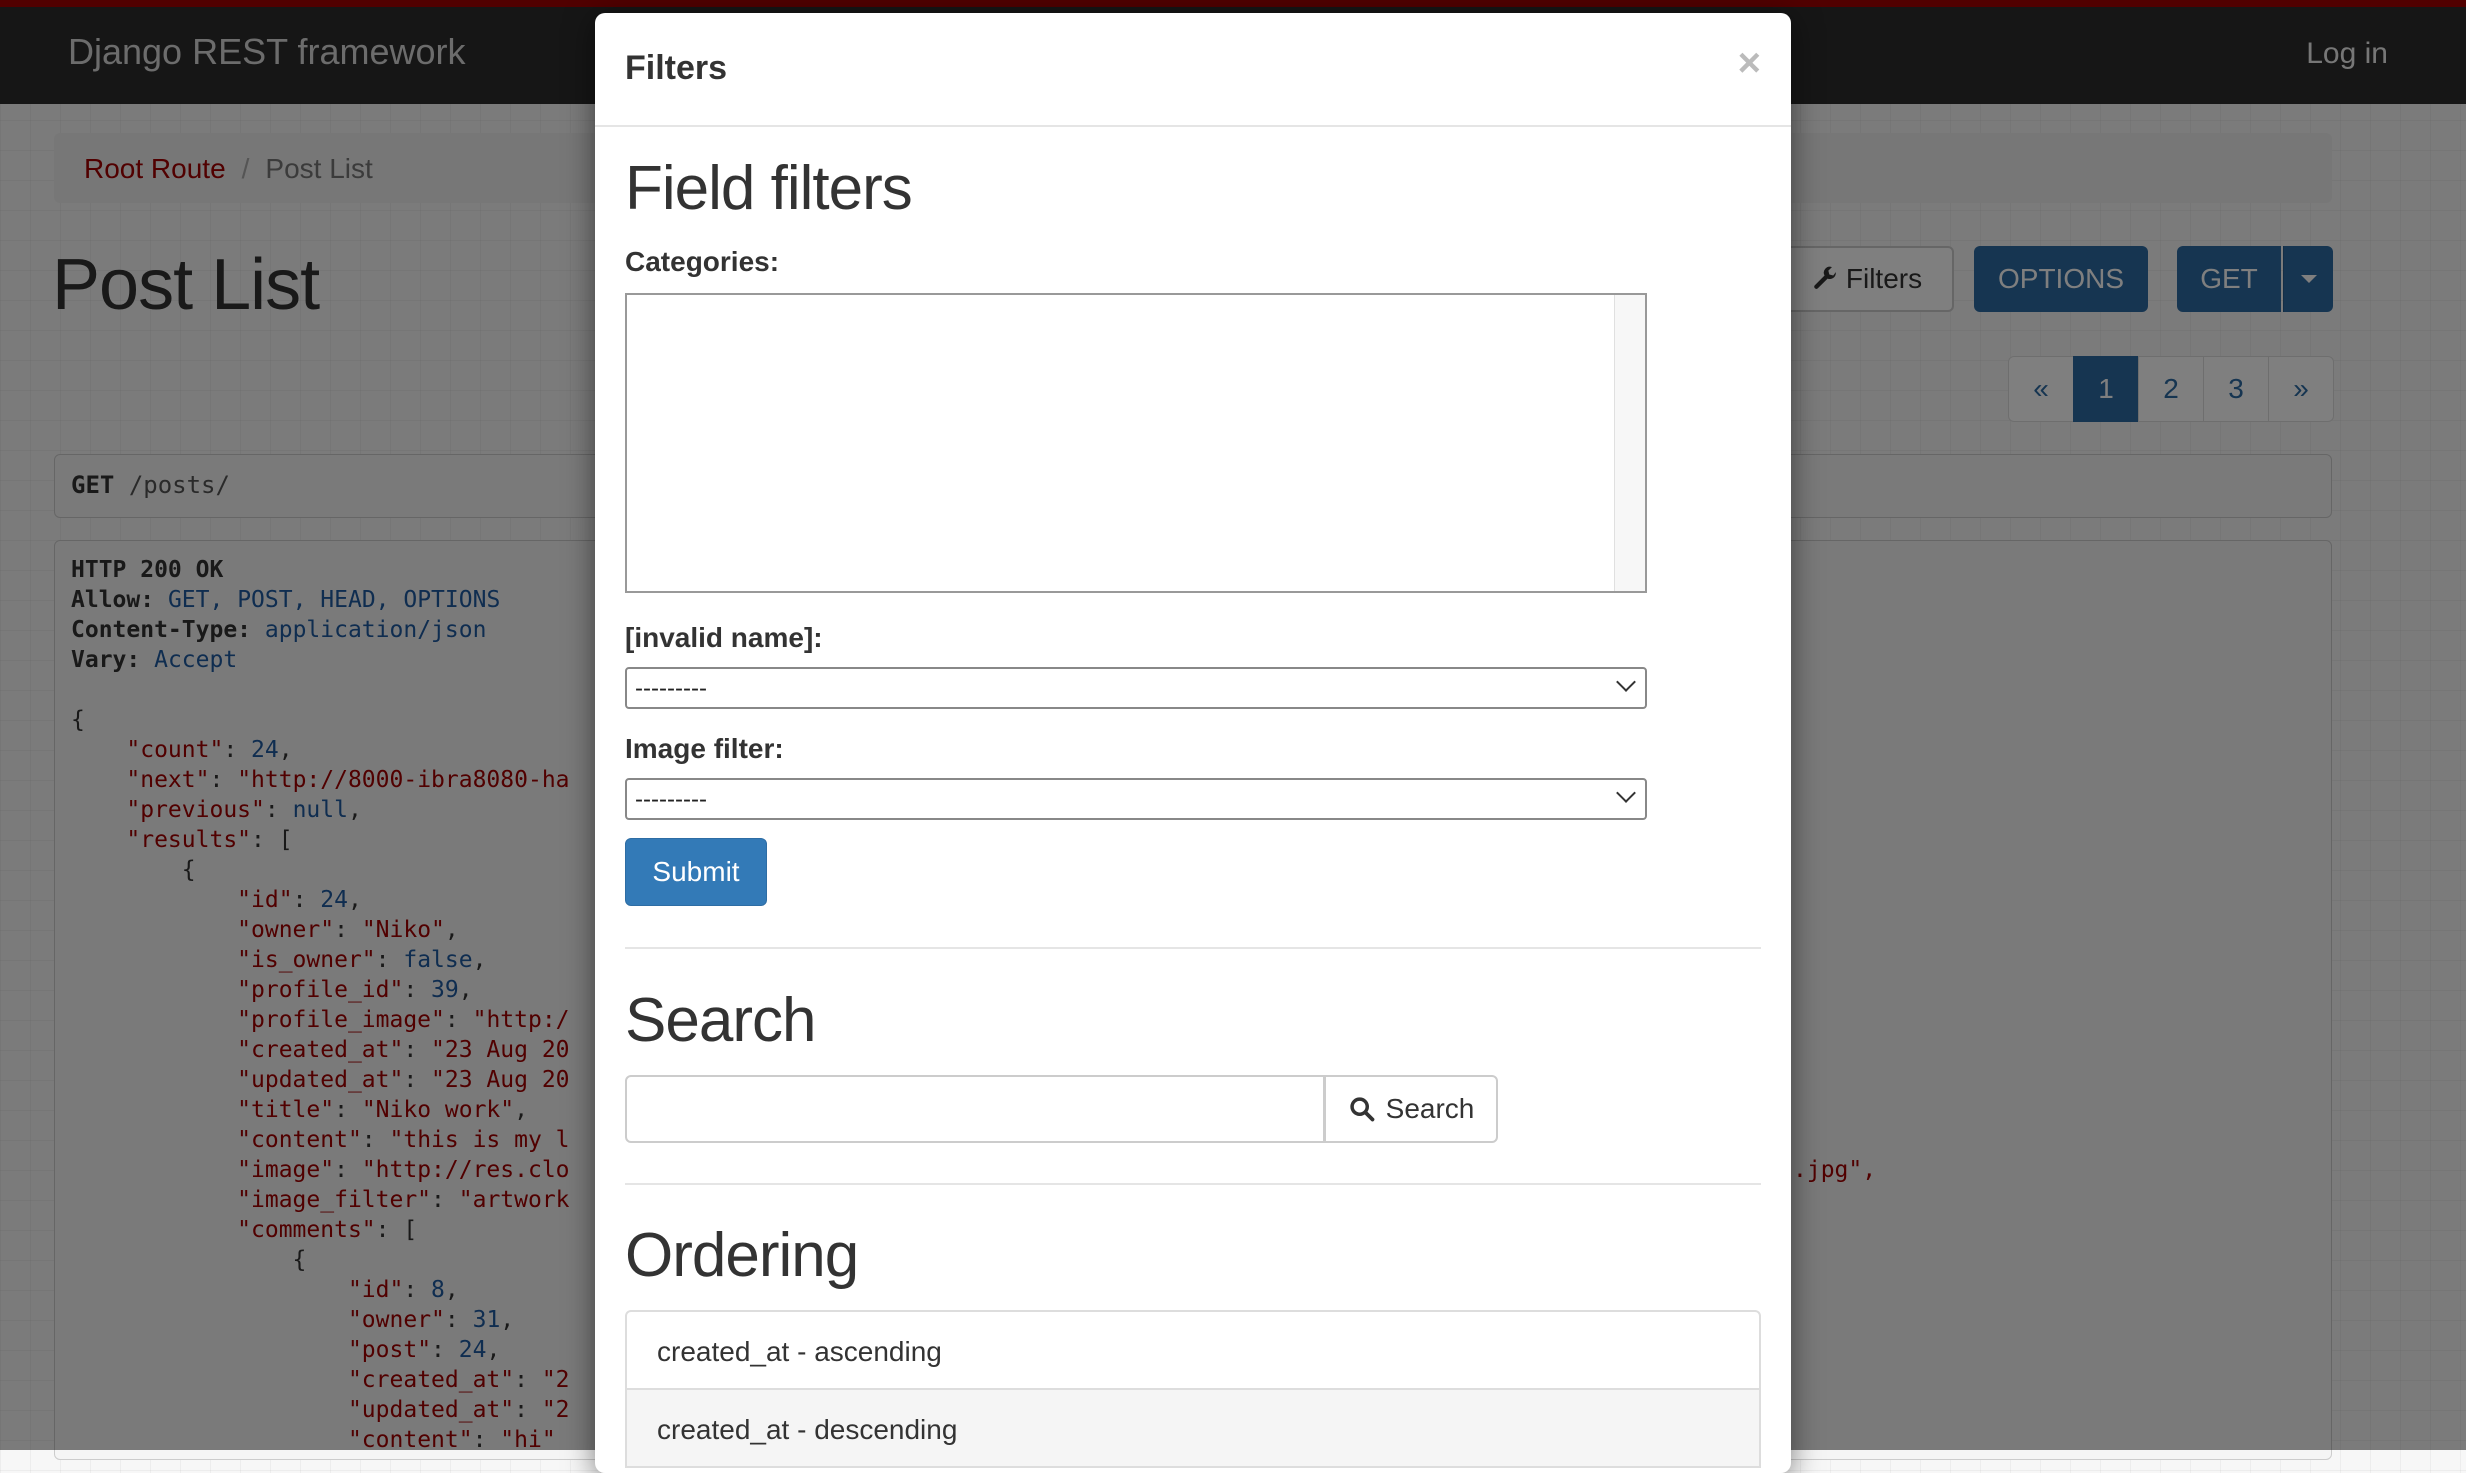  Describe the element at coordinates (671, 799) in the screenshot. I see `image-filter-value: ---------` at that location.